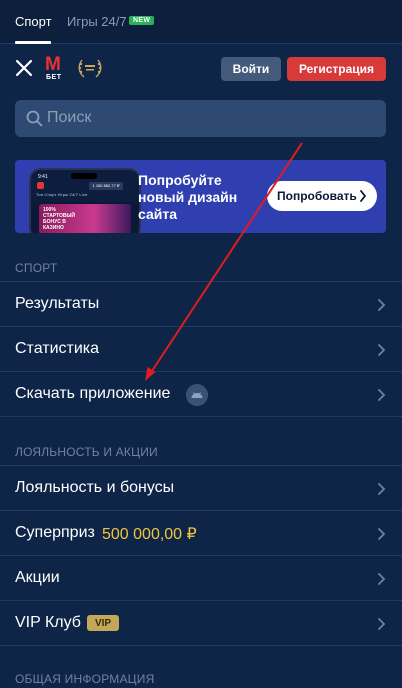 The height and width of the screenshot is (688, 402). Describe the element at coordinates (201, 348) in the screenshot. I see `menu-item-statistics: Статистика` at that location.